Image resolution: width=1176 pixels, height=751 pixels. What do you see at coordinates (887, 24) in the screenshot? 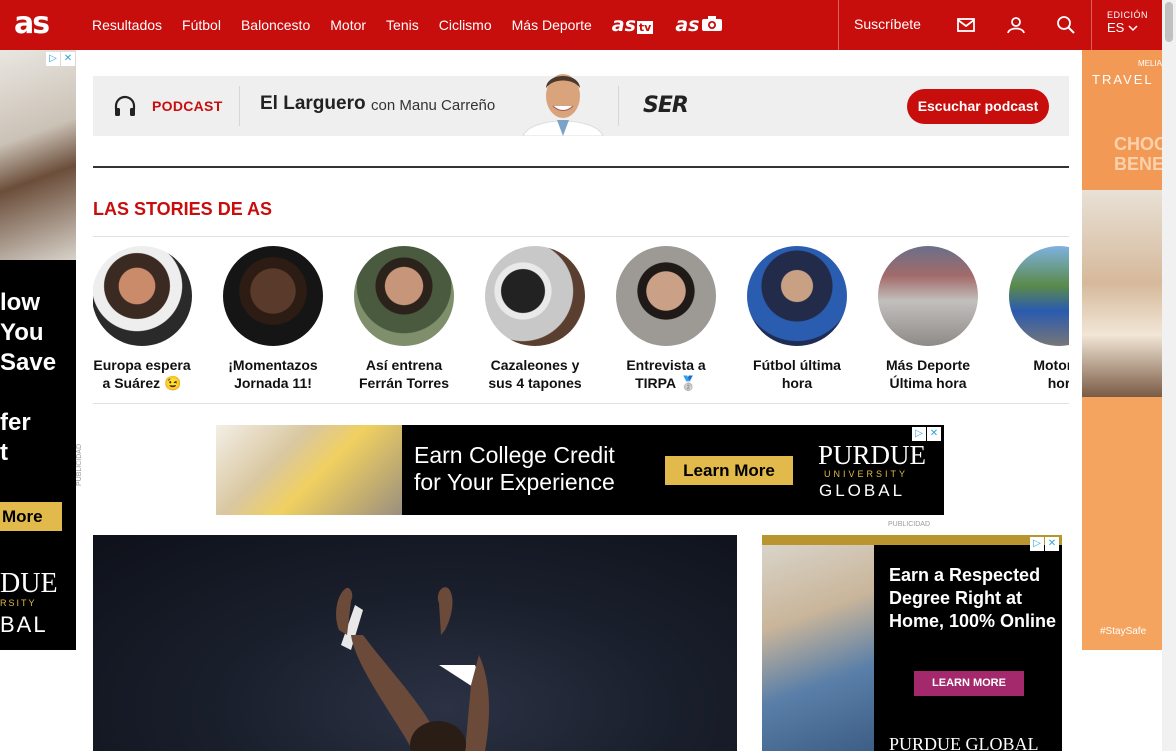
I see `subscribe-link: Suscríbete` at bounding box center [887, 24].